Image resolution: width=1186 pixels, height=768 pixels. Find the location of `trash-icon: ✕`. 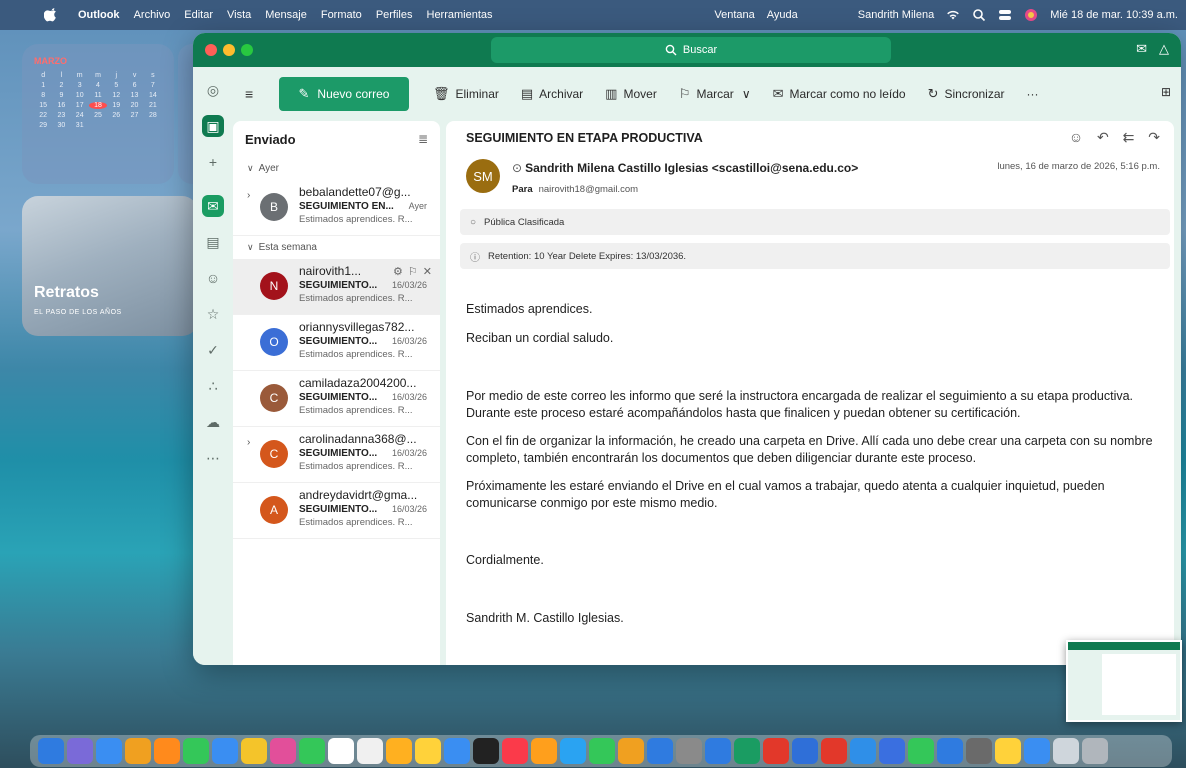

trash-icon: ✕ is located at coordinates (427, 272).